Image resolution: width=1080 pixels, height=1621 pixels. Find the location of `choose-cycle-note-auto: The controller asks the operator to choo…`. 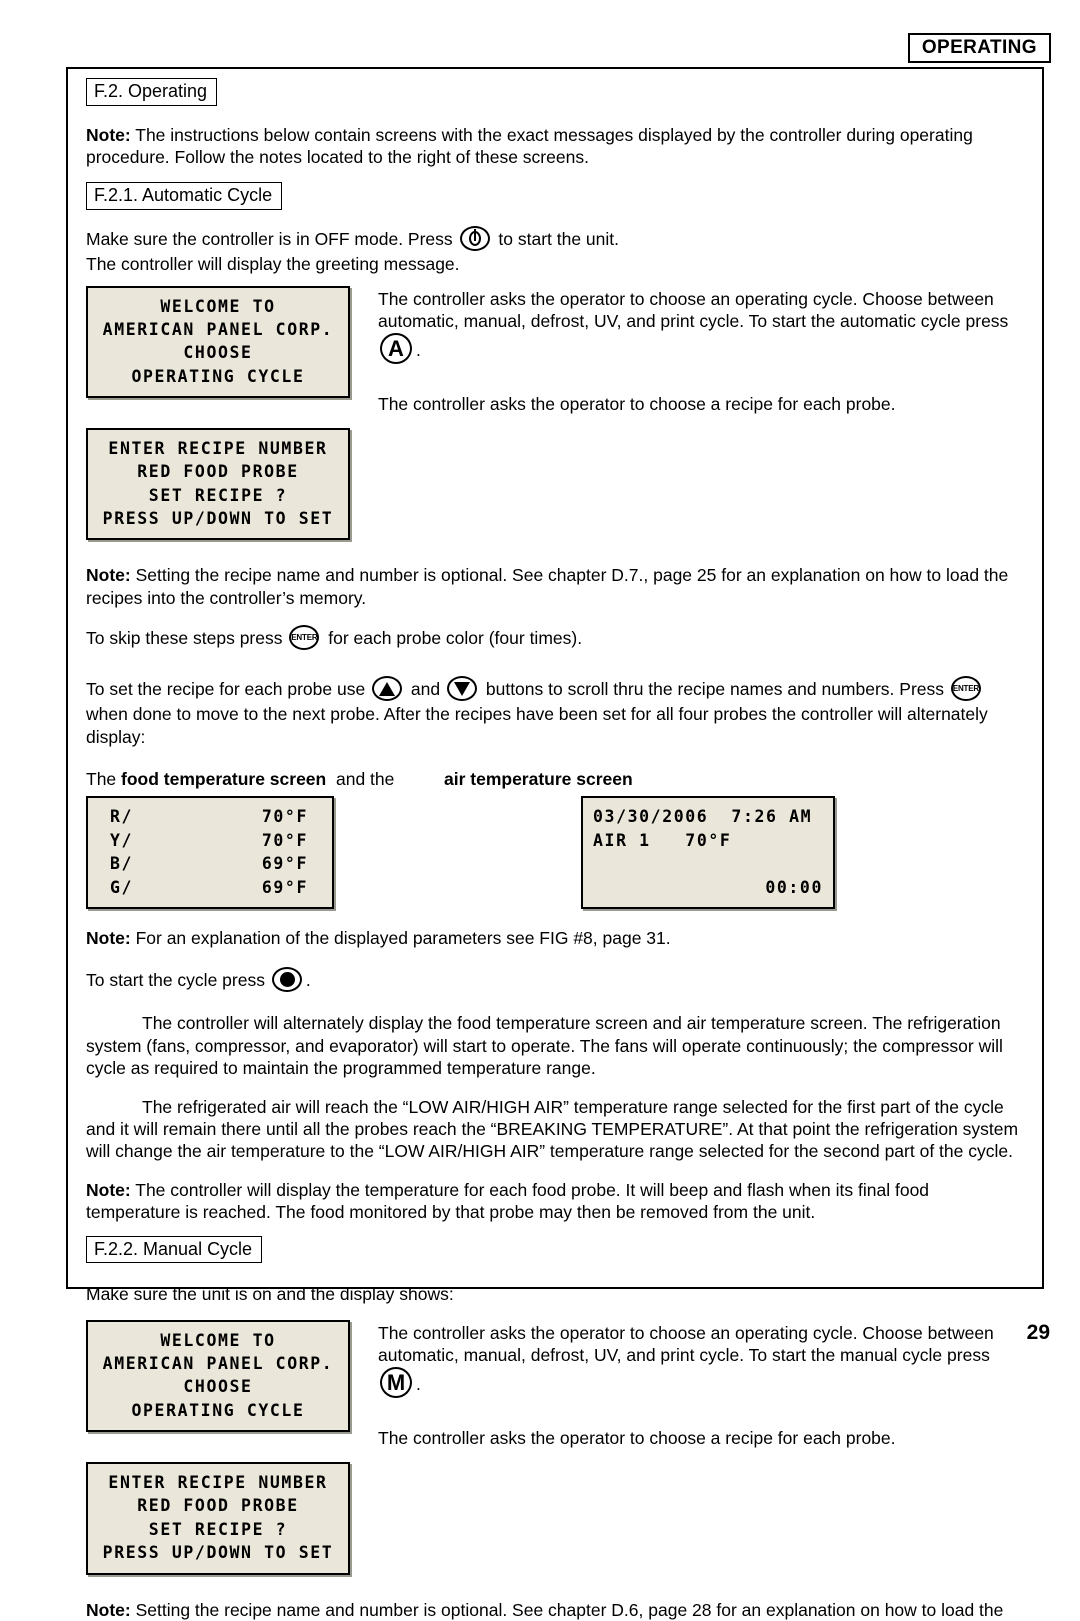

choose-cycle-note-auto: The controller asks the operator to choo… is located at coordinates (702, 327).